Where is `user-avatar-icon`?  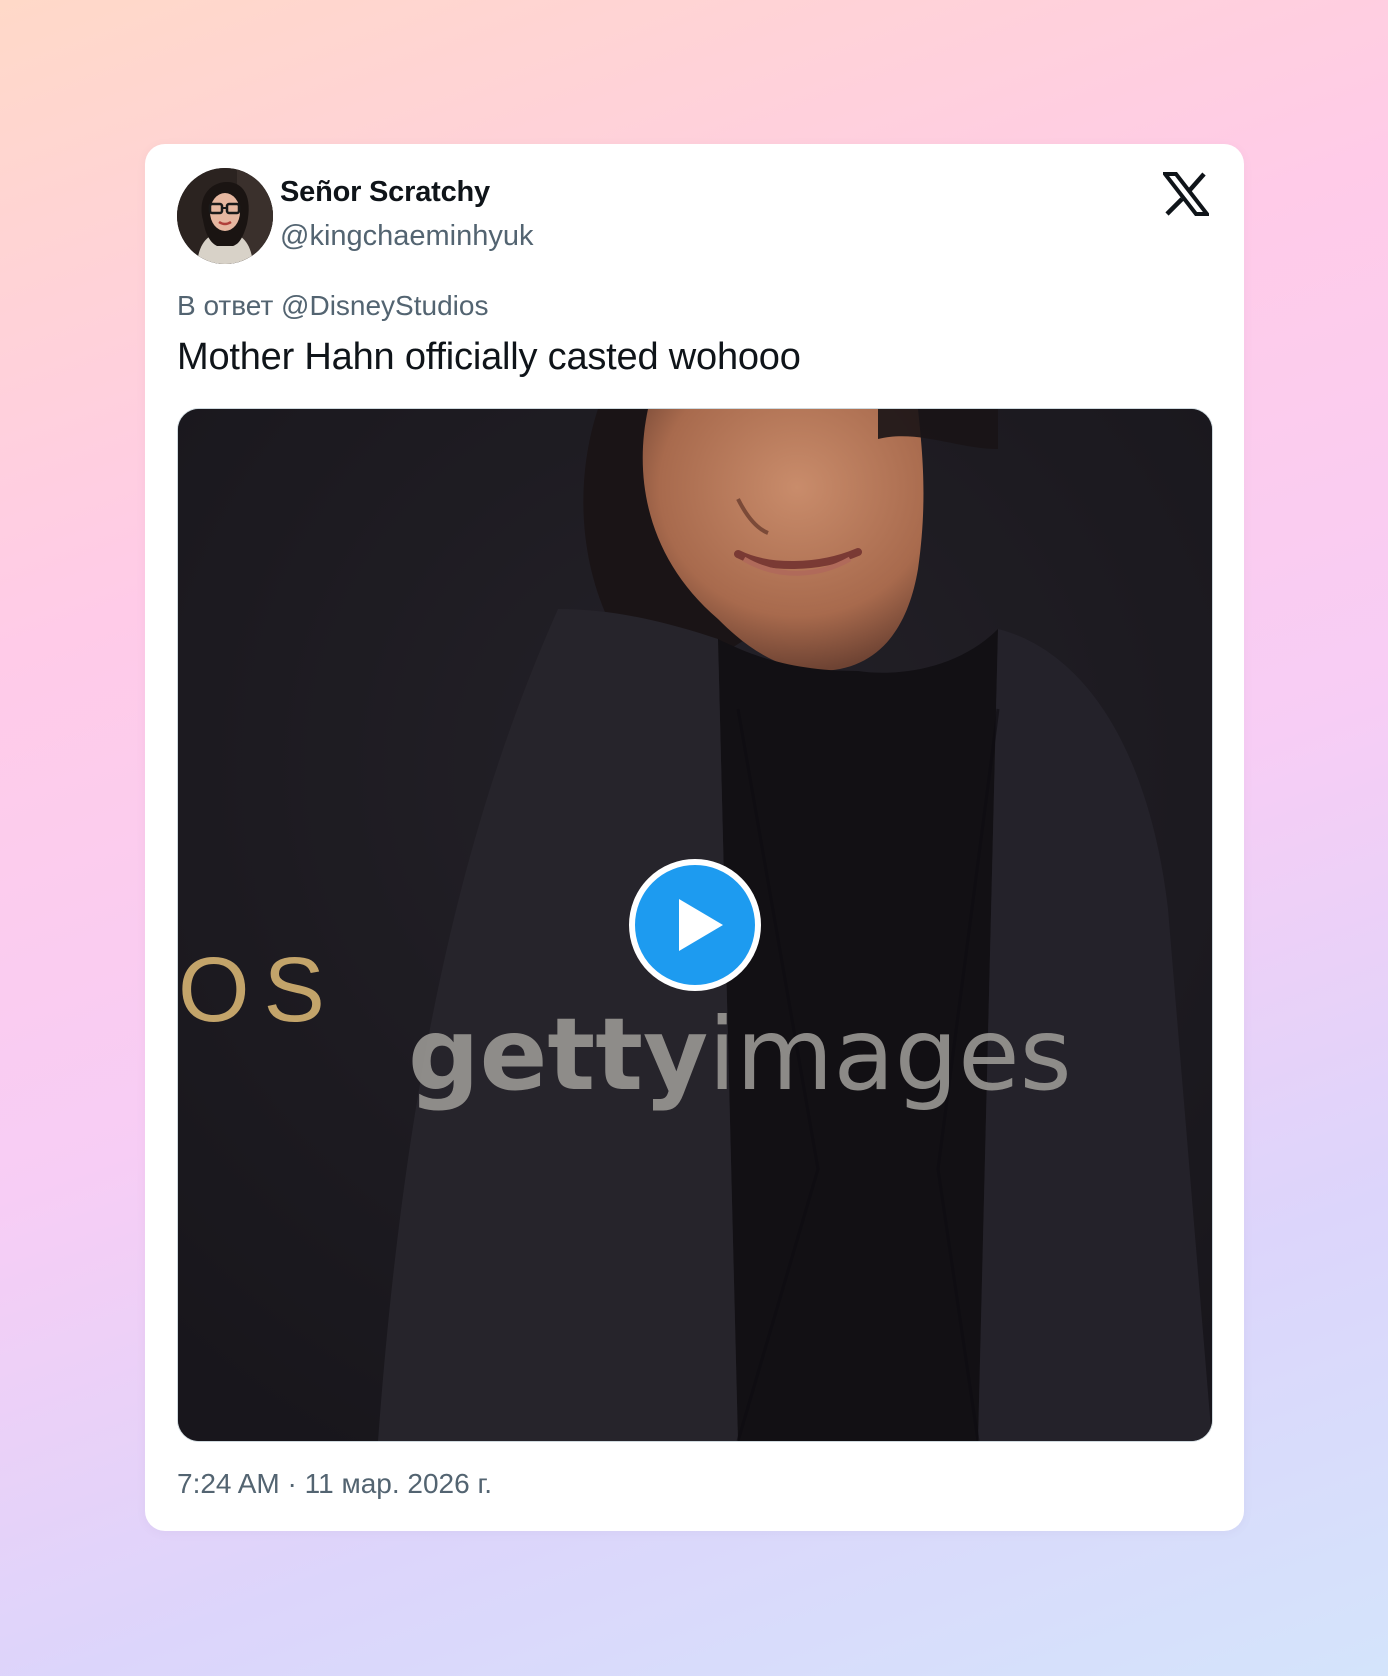 user-avatar-icon is located at coordinates (225, 216).